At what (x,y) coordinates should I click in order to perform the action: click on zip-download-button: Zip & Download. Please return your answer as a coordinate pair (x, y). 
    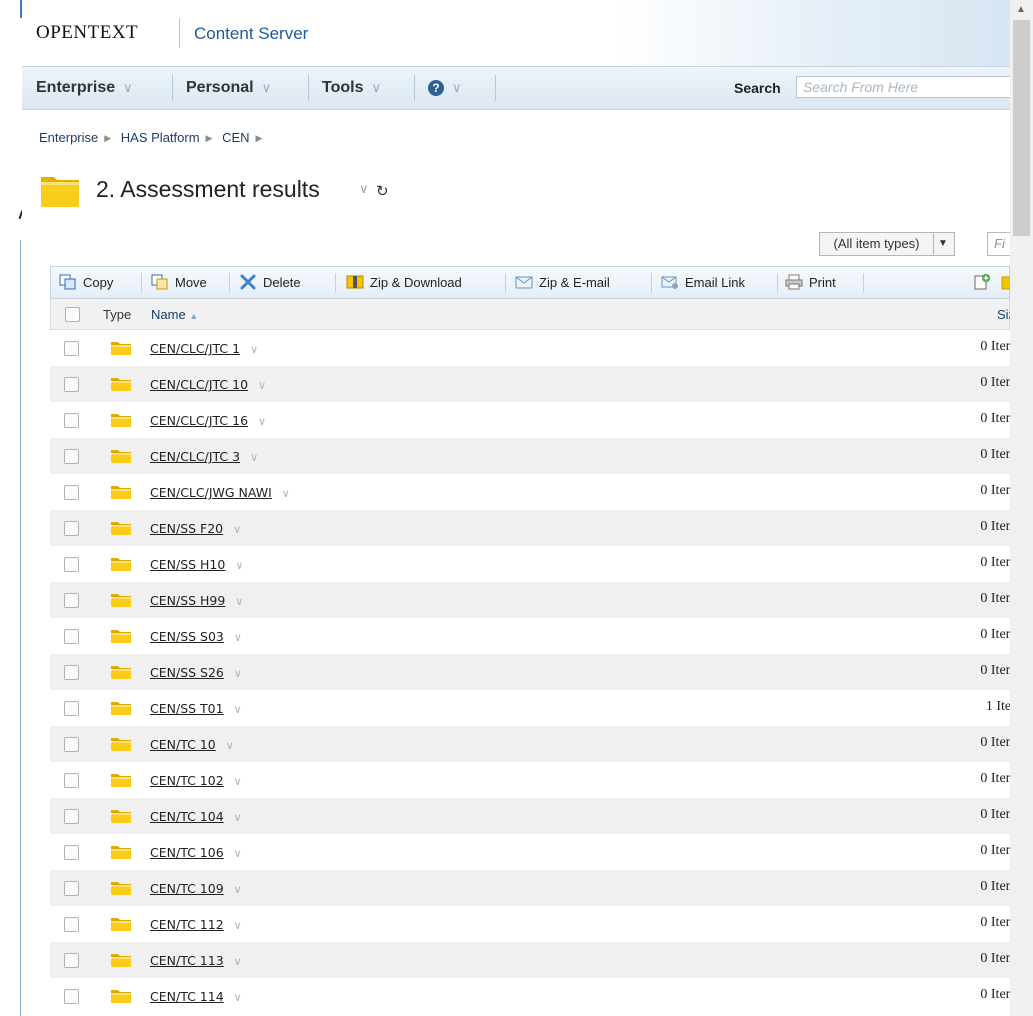
    Looking at the image, I should click on (404, 282).